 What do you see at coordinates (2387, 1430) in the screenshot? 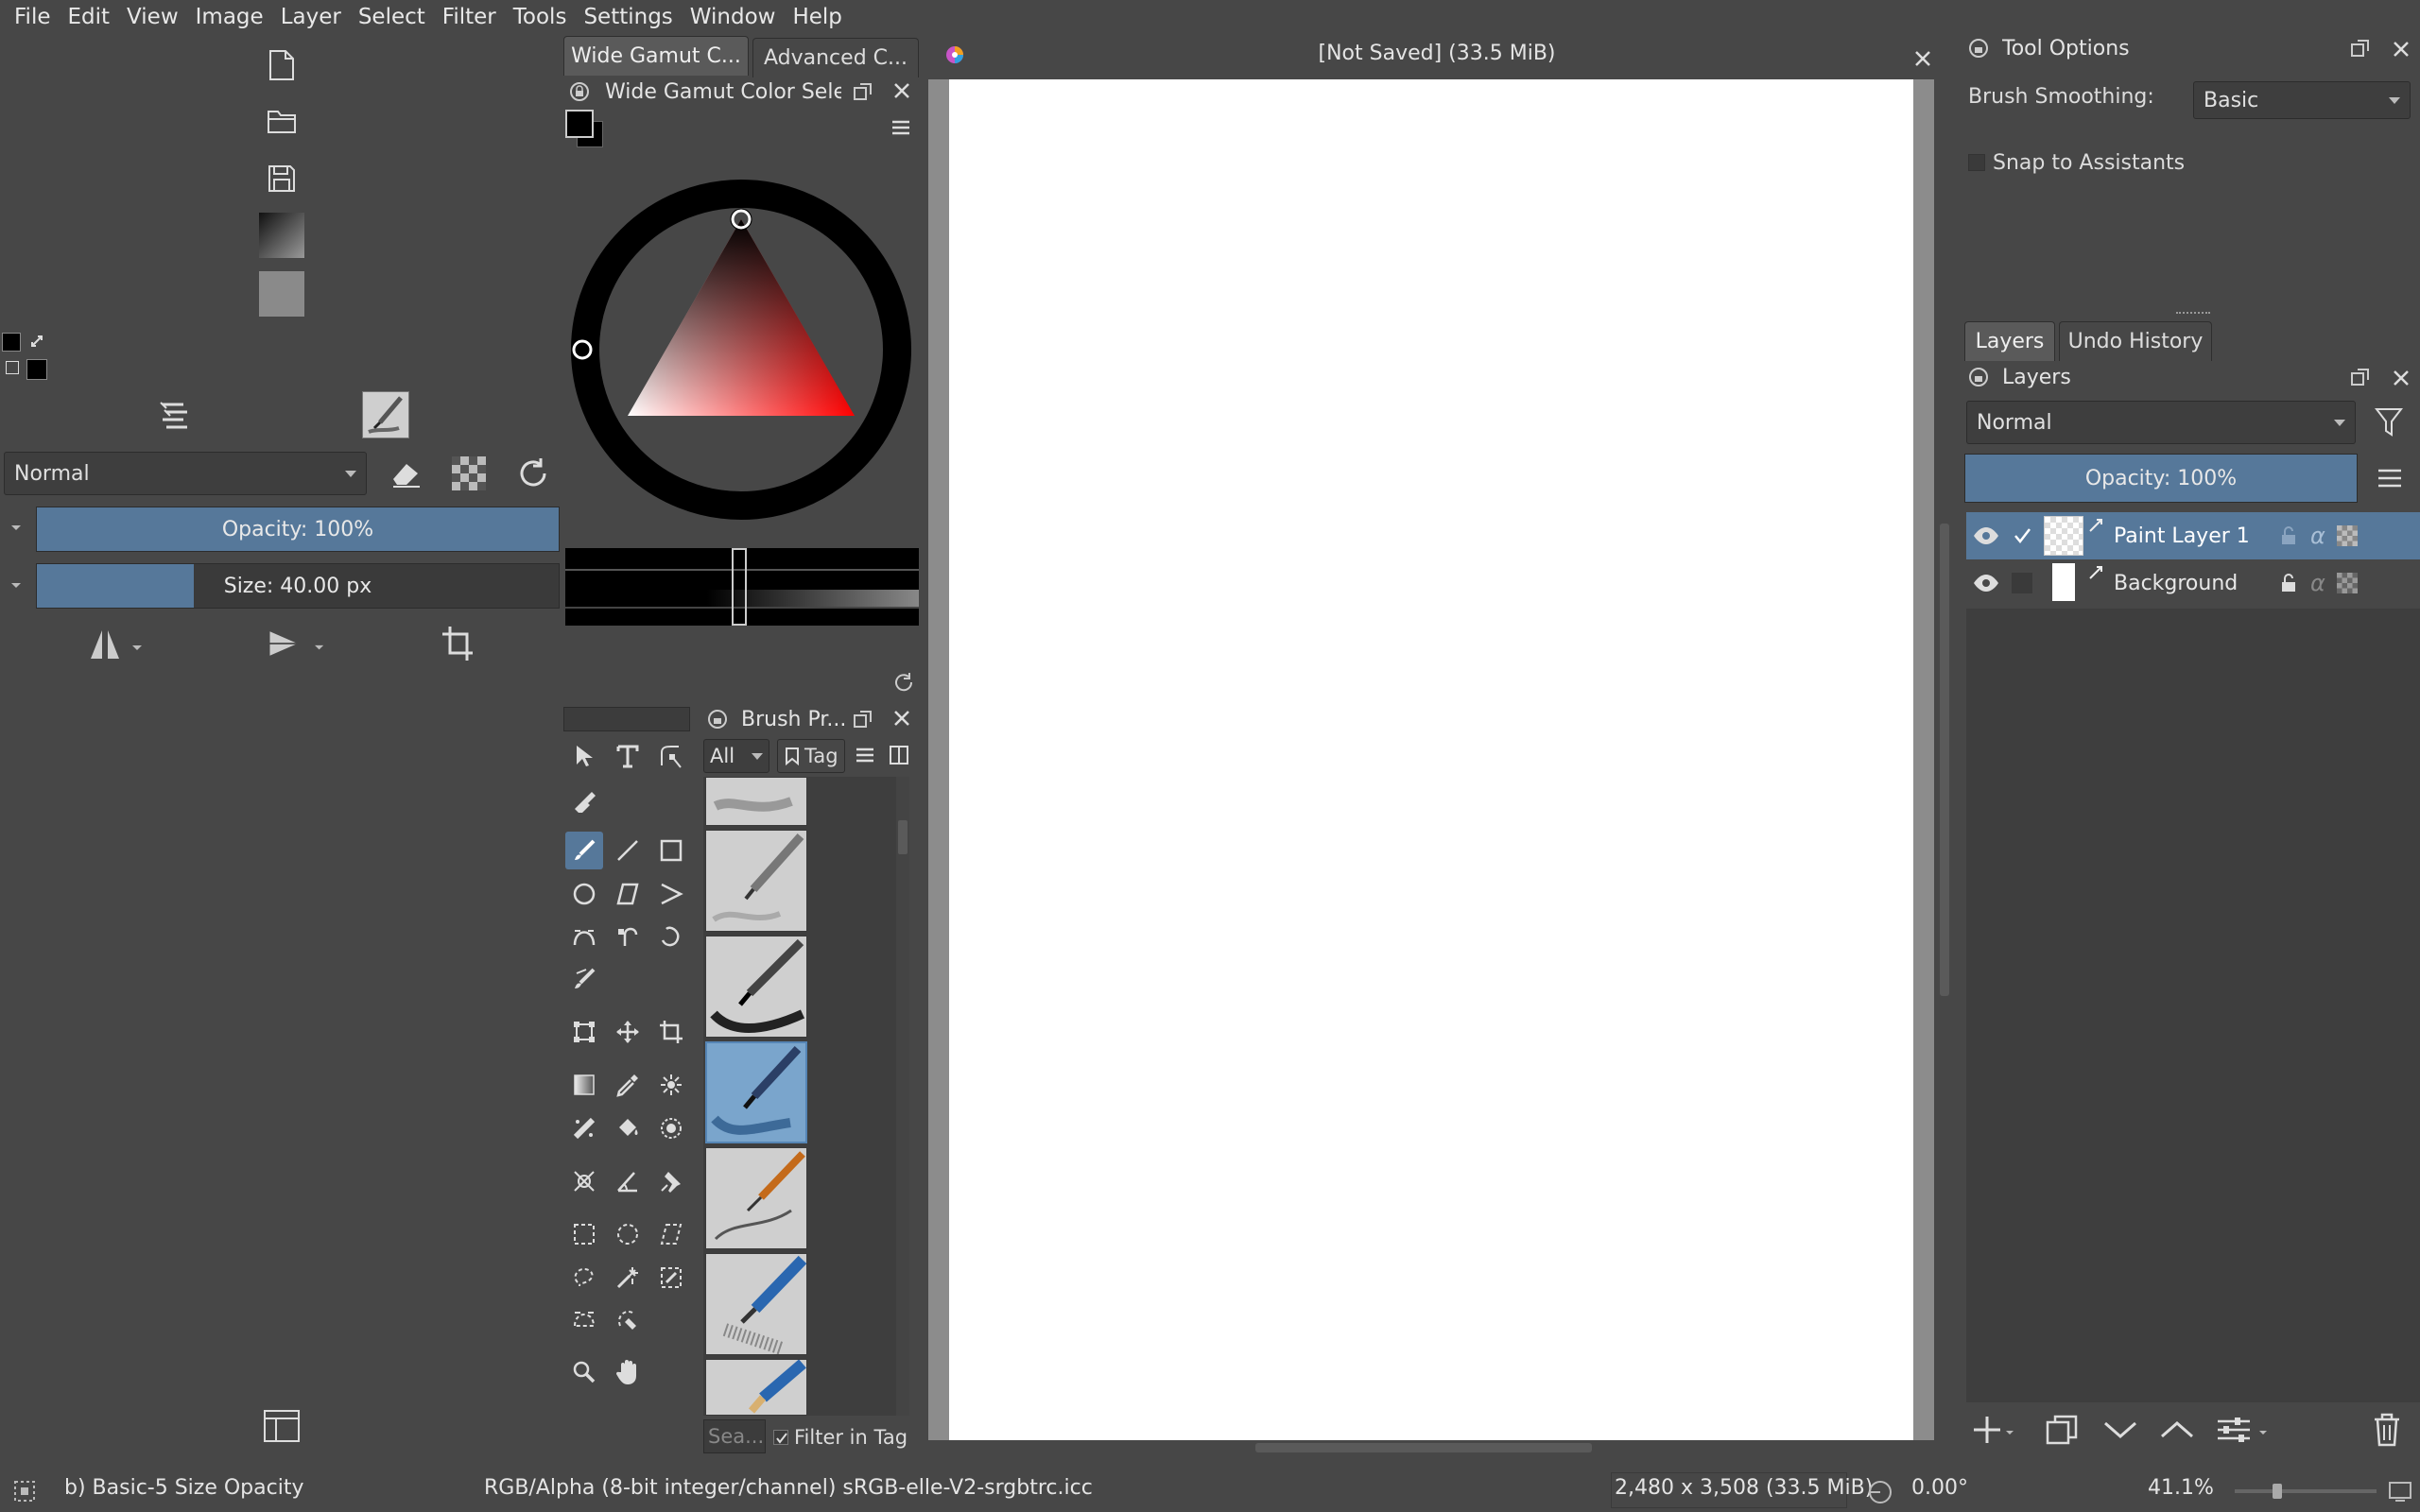
I see `delete-layer-icon` at bounding box center [2387, 1430].